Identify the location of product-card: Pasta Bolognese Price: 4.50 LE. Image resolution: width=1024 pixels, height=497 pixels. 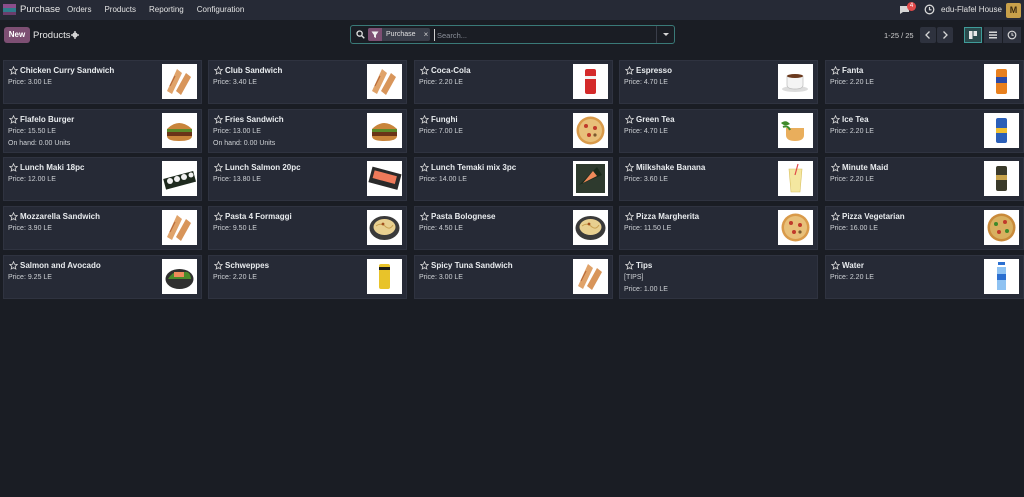
(513, 228).